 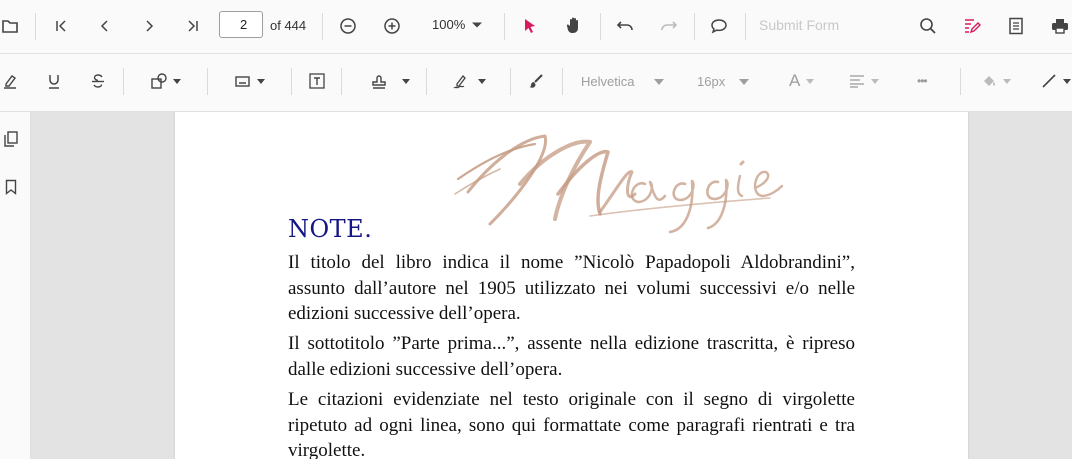 I want to click on annotation-toolbar: Helvetica 16px A •••, so click(x=536, y=83).